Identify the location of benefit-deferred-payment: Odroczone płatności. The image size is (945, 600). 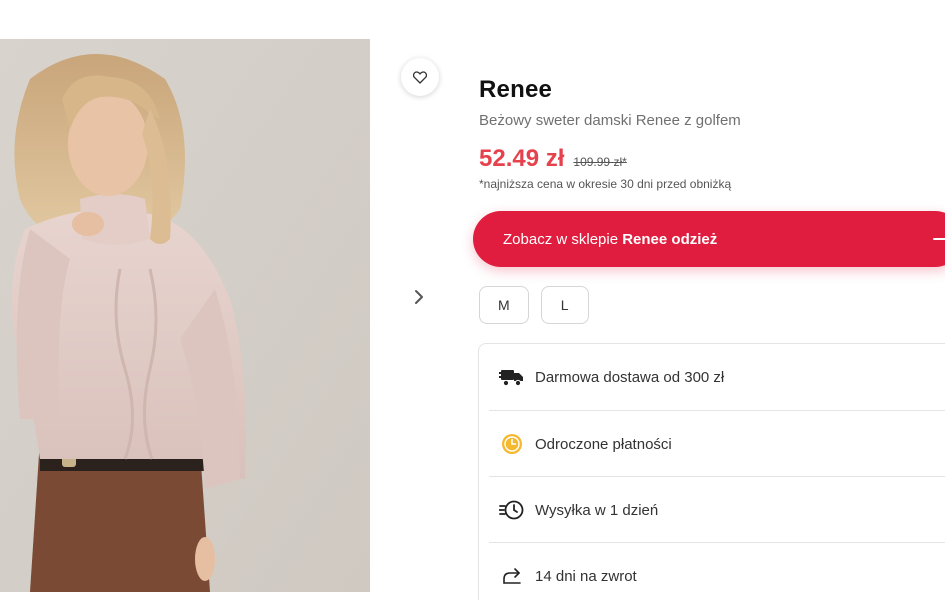
(717, 444).